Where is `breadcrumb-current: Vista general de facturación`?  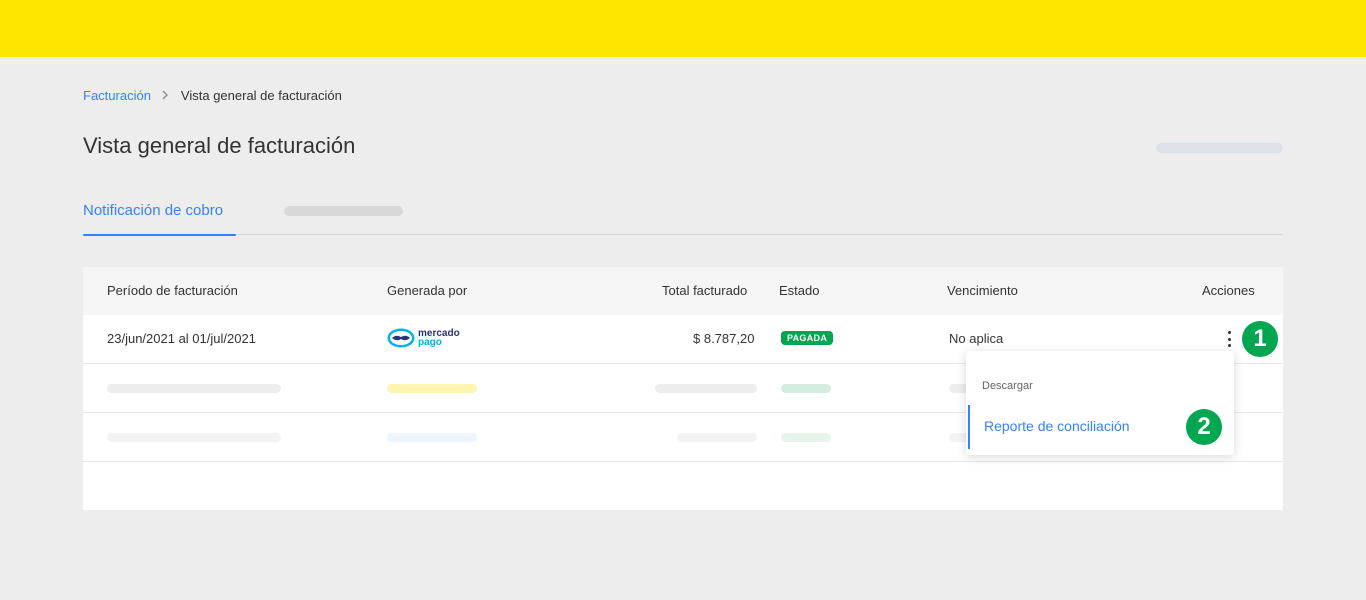 breadcrumb-current: Vista general de facturación is located at coordinates (261, 95).